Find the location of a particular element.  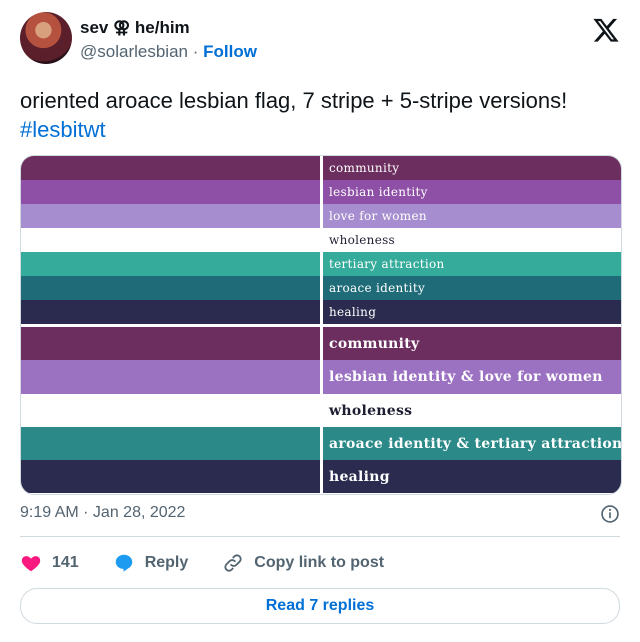

x-logo-icon is located at coordinates (606, 30).